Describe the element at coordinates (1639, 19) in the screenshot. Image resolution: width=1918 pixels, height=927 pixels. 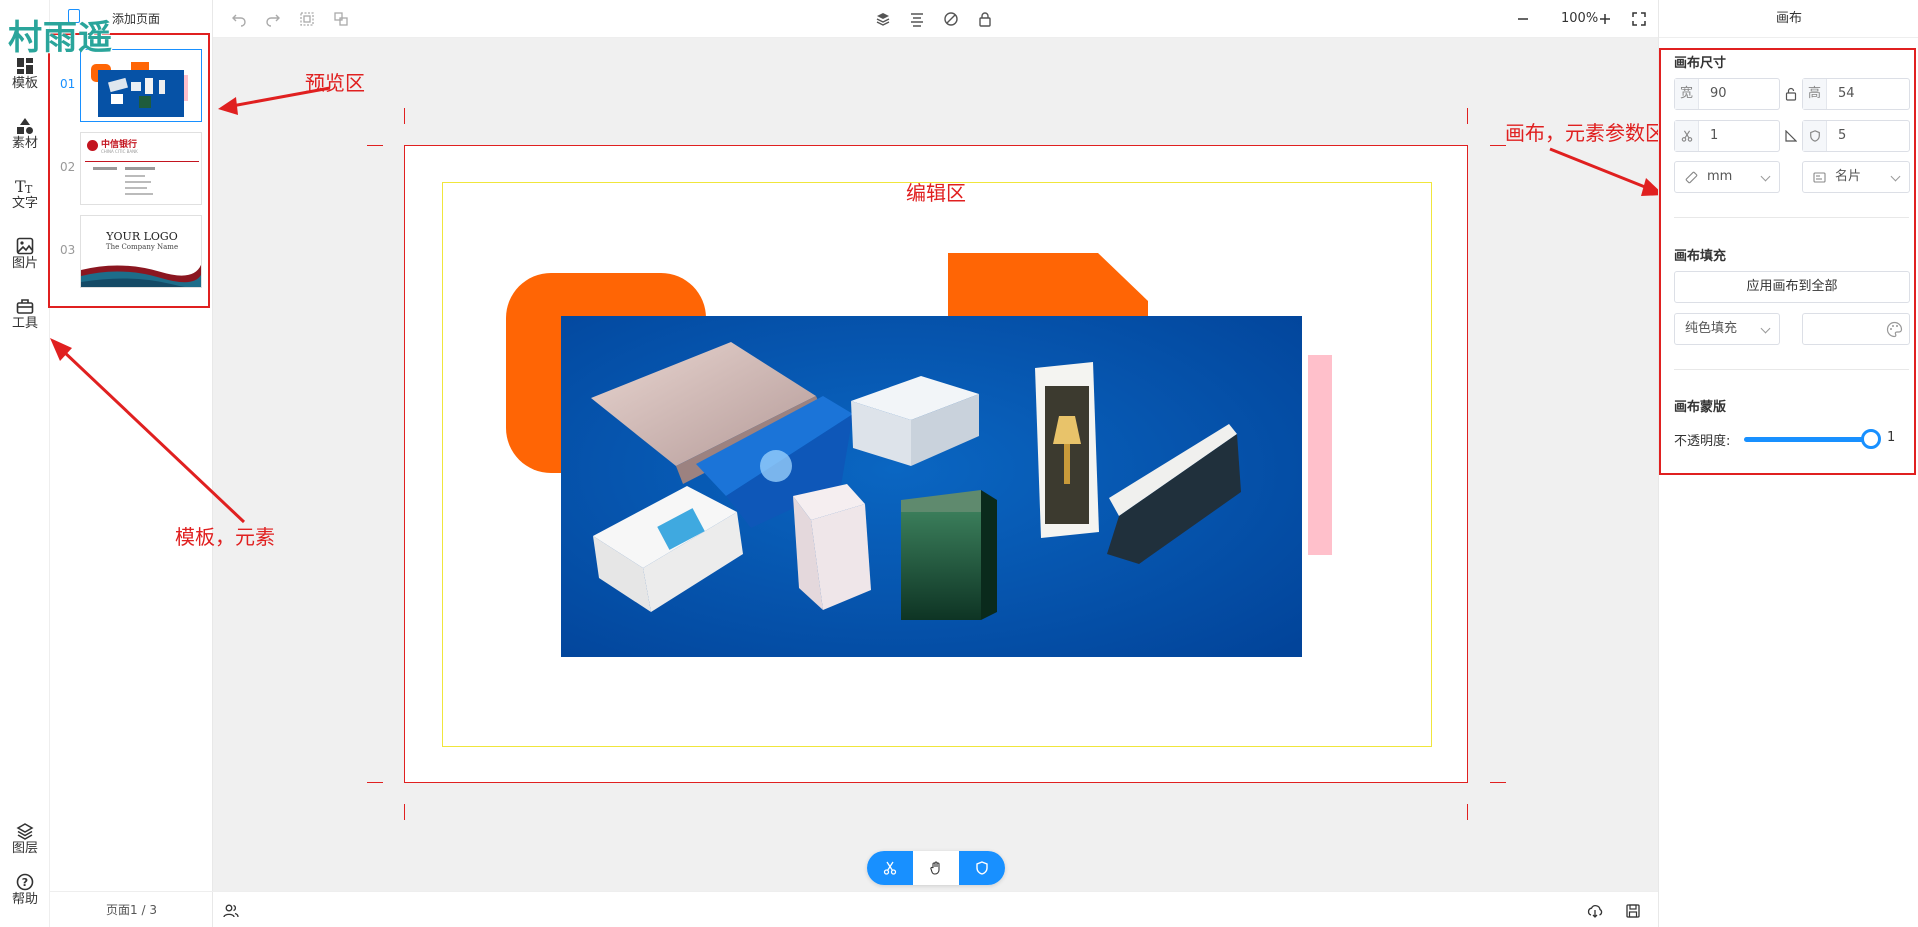
I see `fullscreen-icon` at that location.